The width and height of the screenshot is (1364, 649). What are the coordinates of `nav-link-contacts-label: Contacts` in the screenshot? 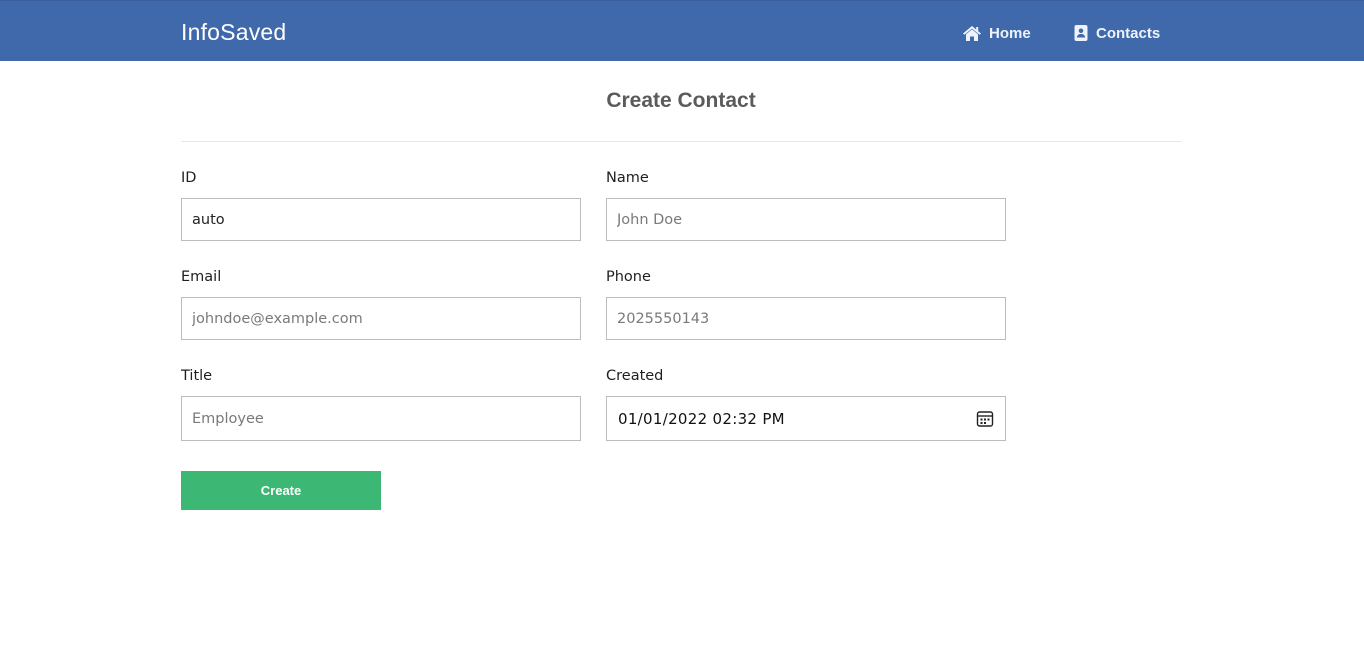 It's located at (1128, 33).